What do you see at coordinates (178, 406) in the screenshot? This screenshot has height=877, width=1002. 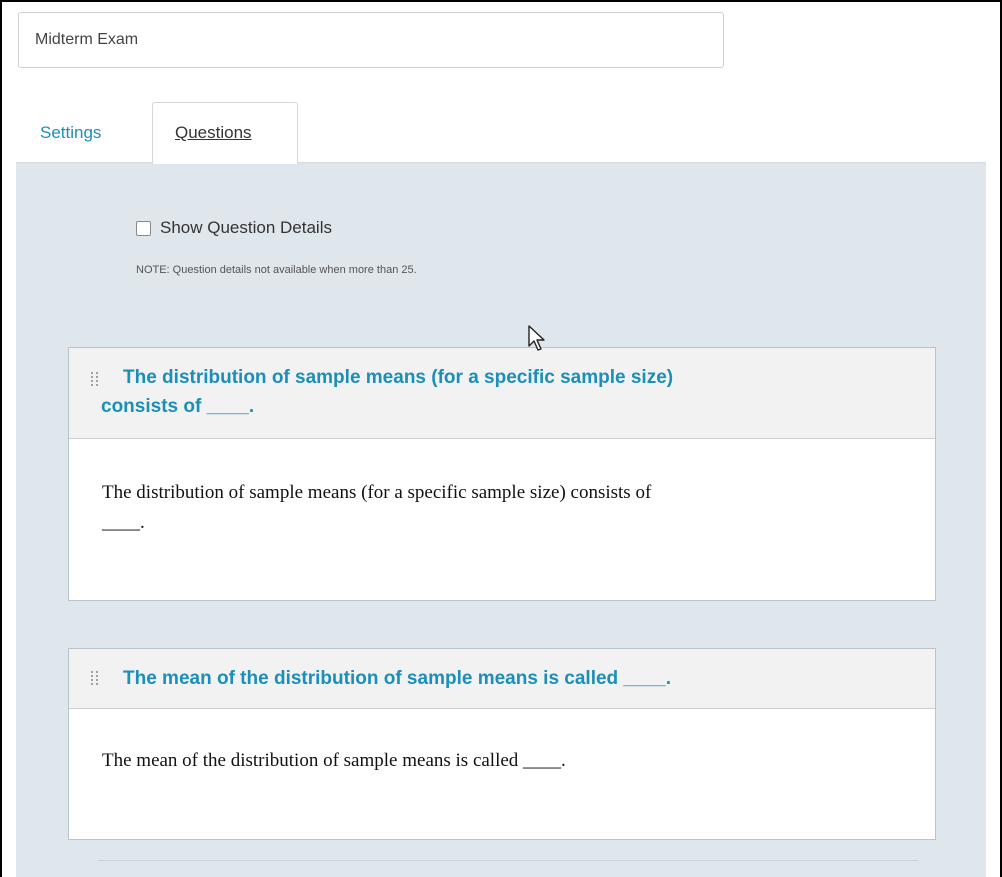 I see `question-title-line: consists of ____.` at bounding box center [178, 406].